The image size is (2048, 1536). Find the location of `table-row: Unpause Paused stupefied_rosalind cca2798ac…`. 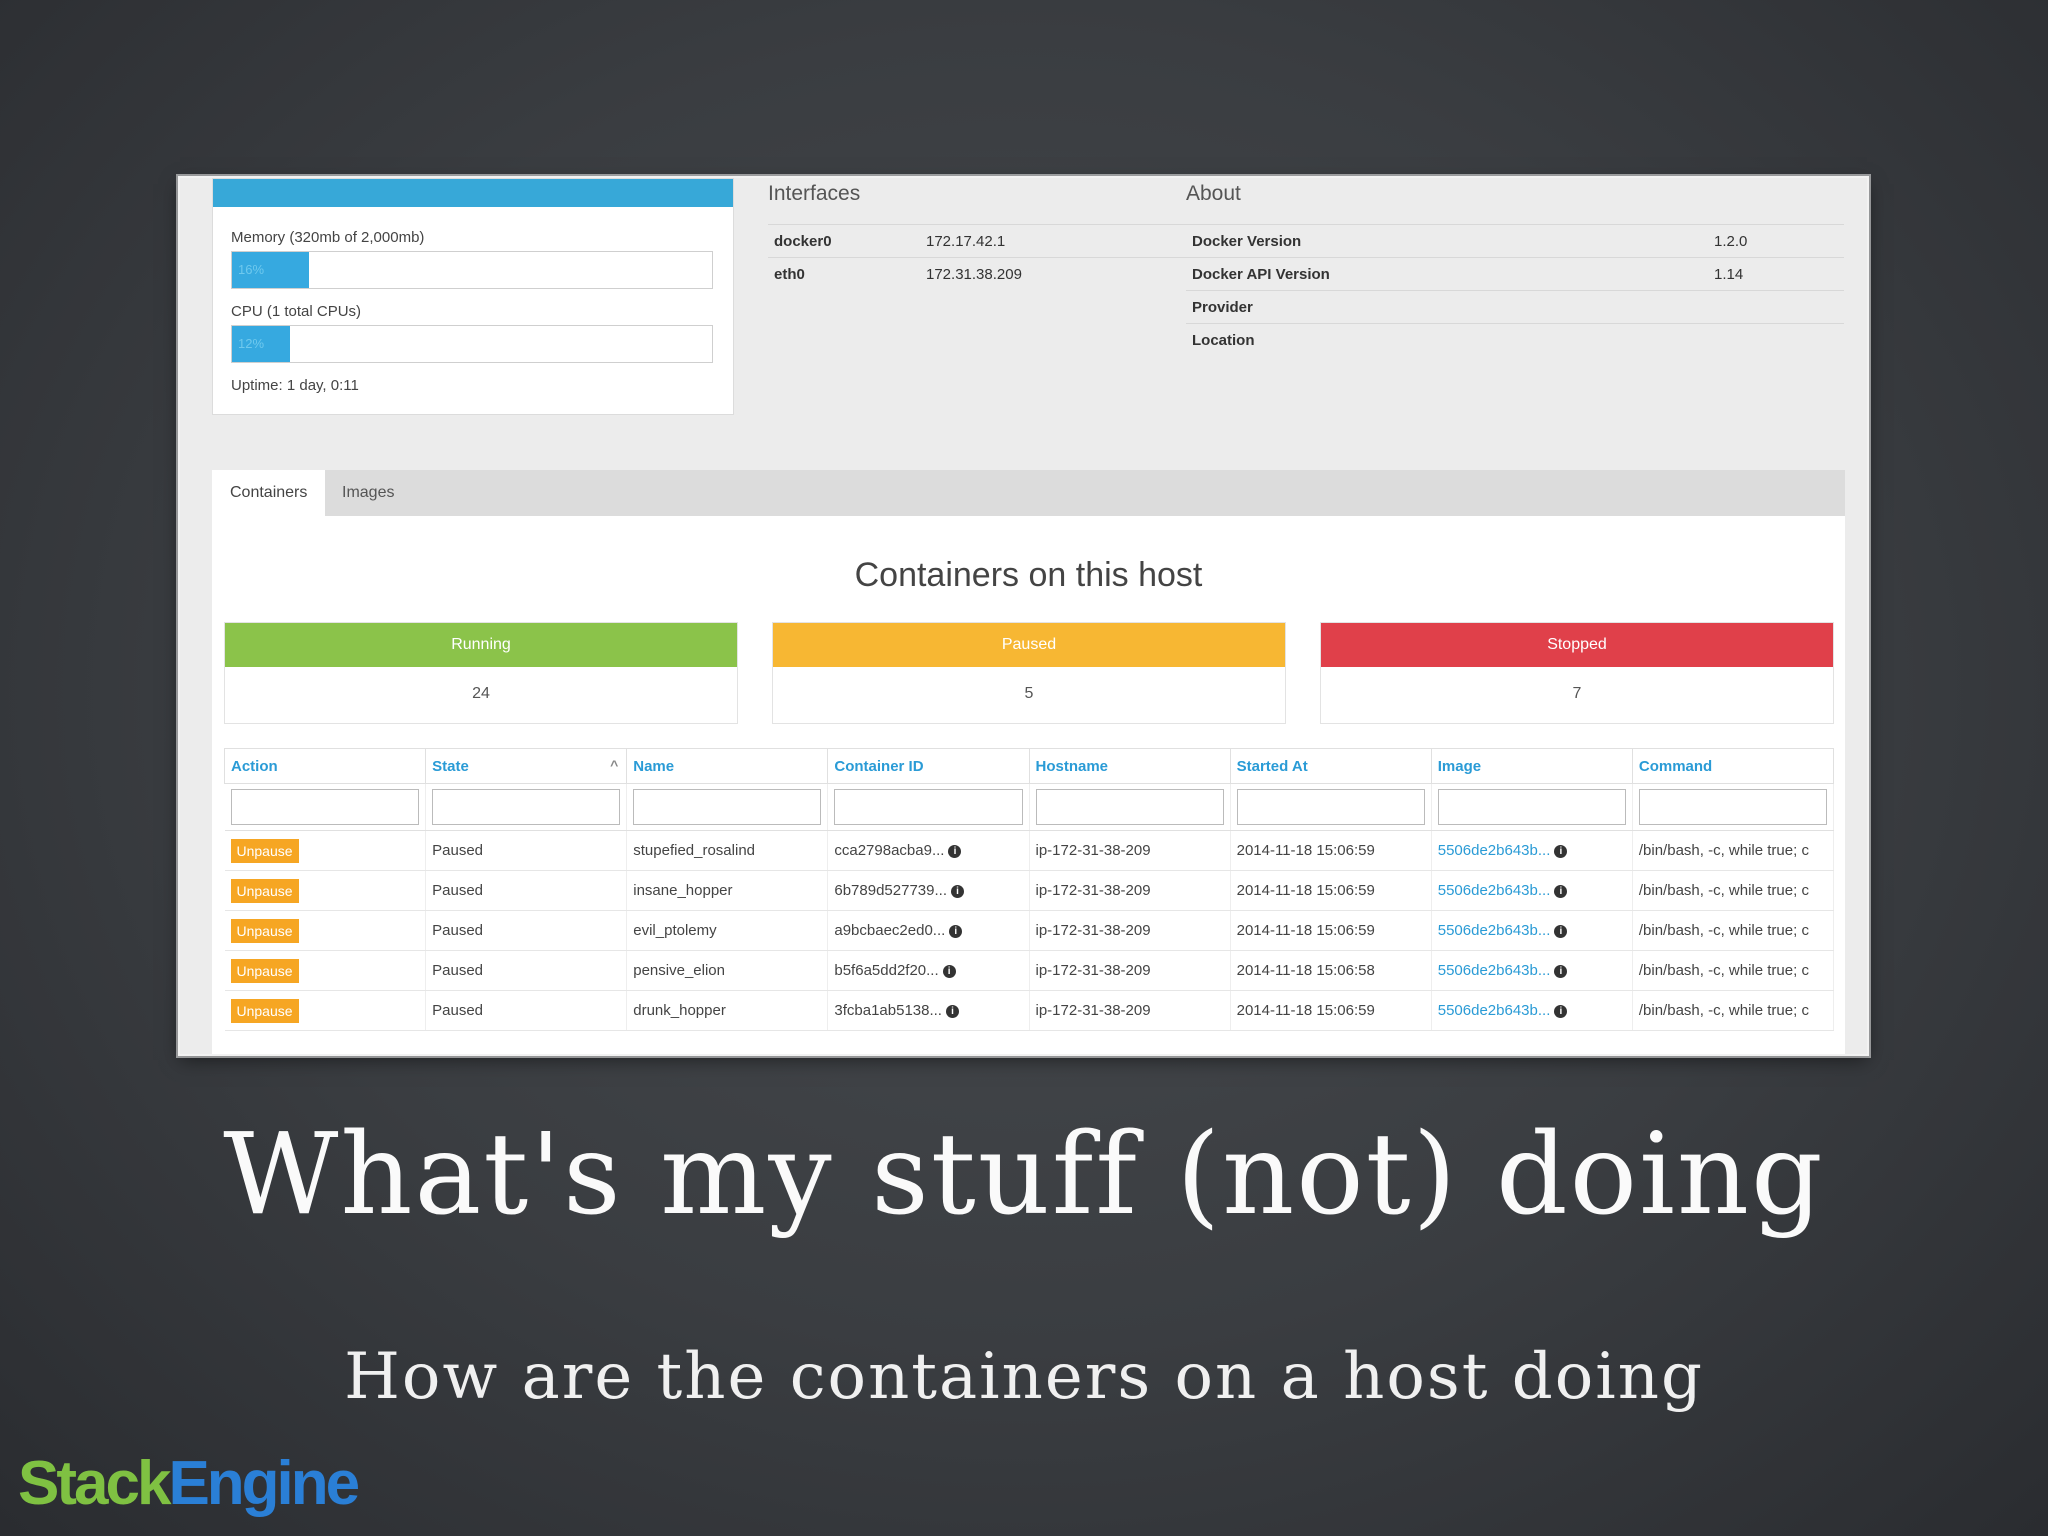

table-row: Unpause Paused stupefied_rosalind cca2798ac… is located at coordinates (1029, 850).